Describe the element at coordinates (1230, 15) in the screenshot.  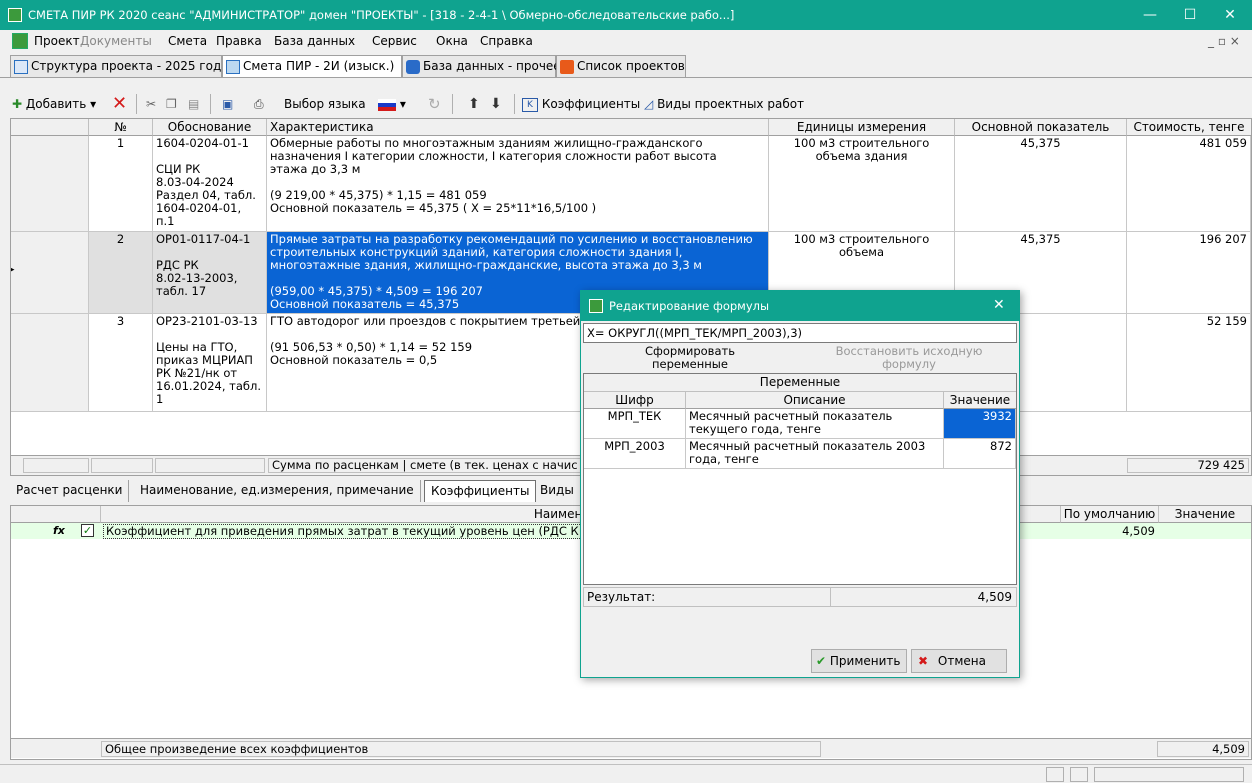
I see `close-button: ✕` at that location.